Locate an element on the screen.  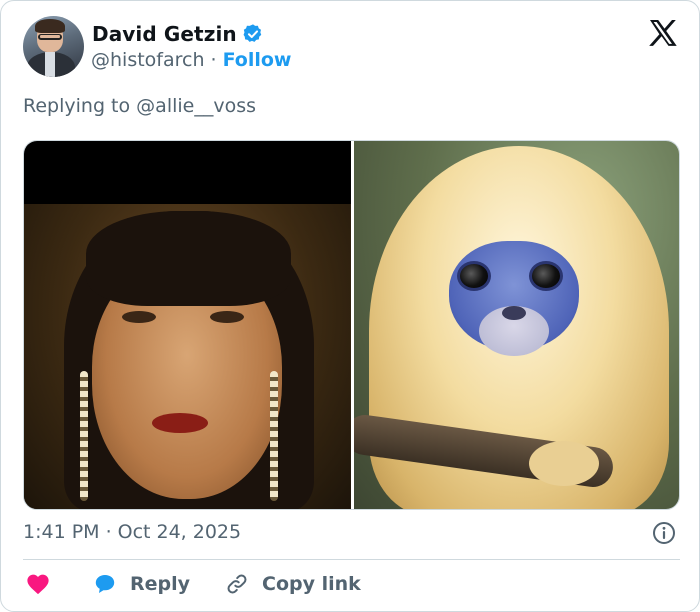
heart-icon is located at coordinates (38, 584).